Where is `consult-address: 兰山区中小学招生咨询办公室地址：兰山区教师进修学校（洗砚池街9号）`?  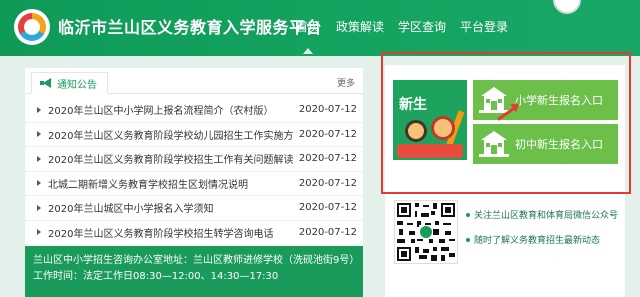
consult-address: 兰山区中小学招生咨询办公室地址：兰山区教师进修学校（洗砚池街9号） is located at coordinates (196, 260).